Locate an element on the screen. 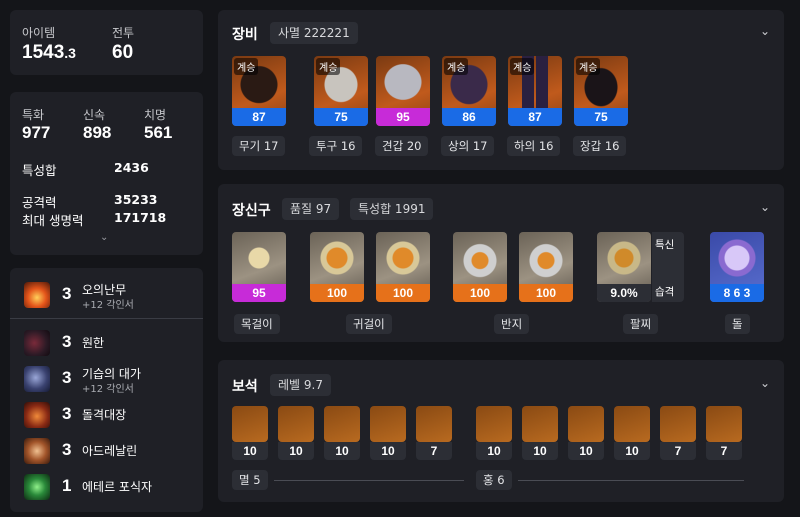  necklace-slot: 95 is located at coordinates (259, 267).